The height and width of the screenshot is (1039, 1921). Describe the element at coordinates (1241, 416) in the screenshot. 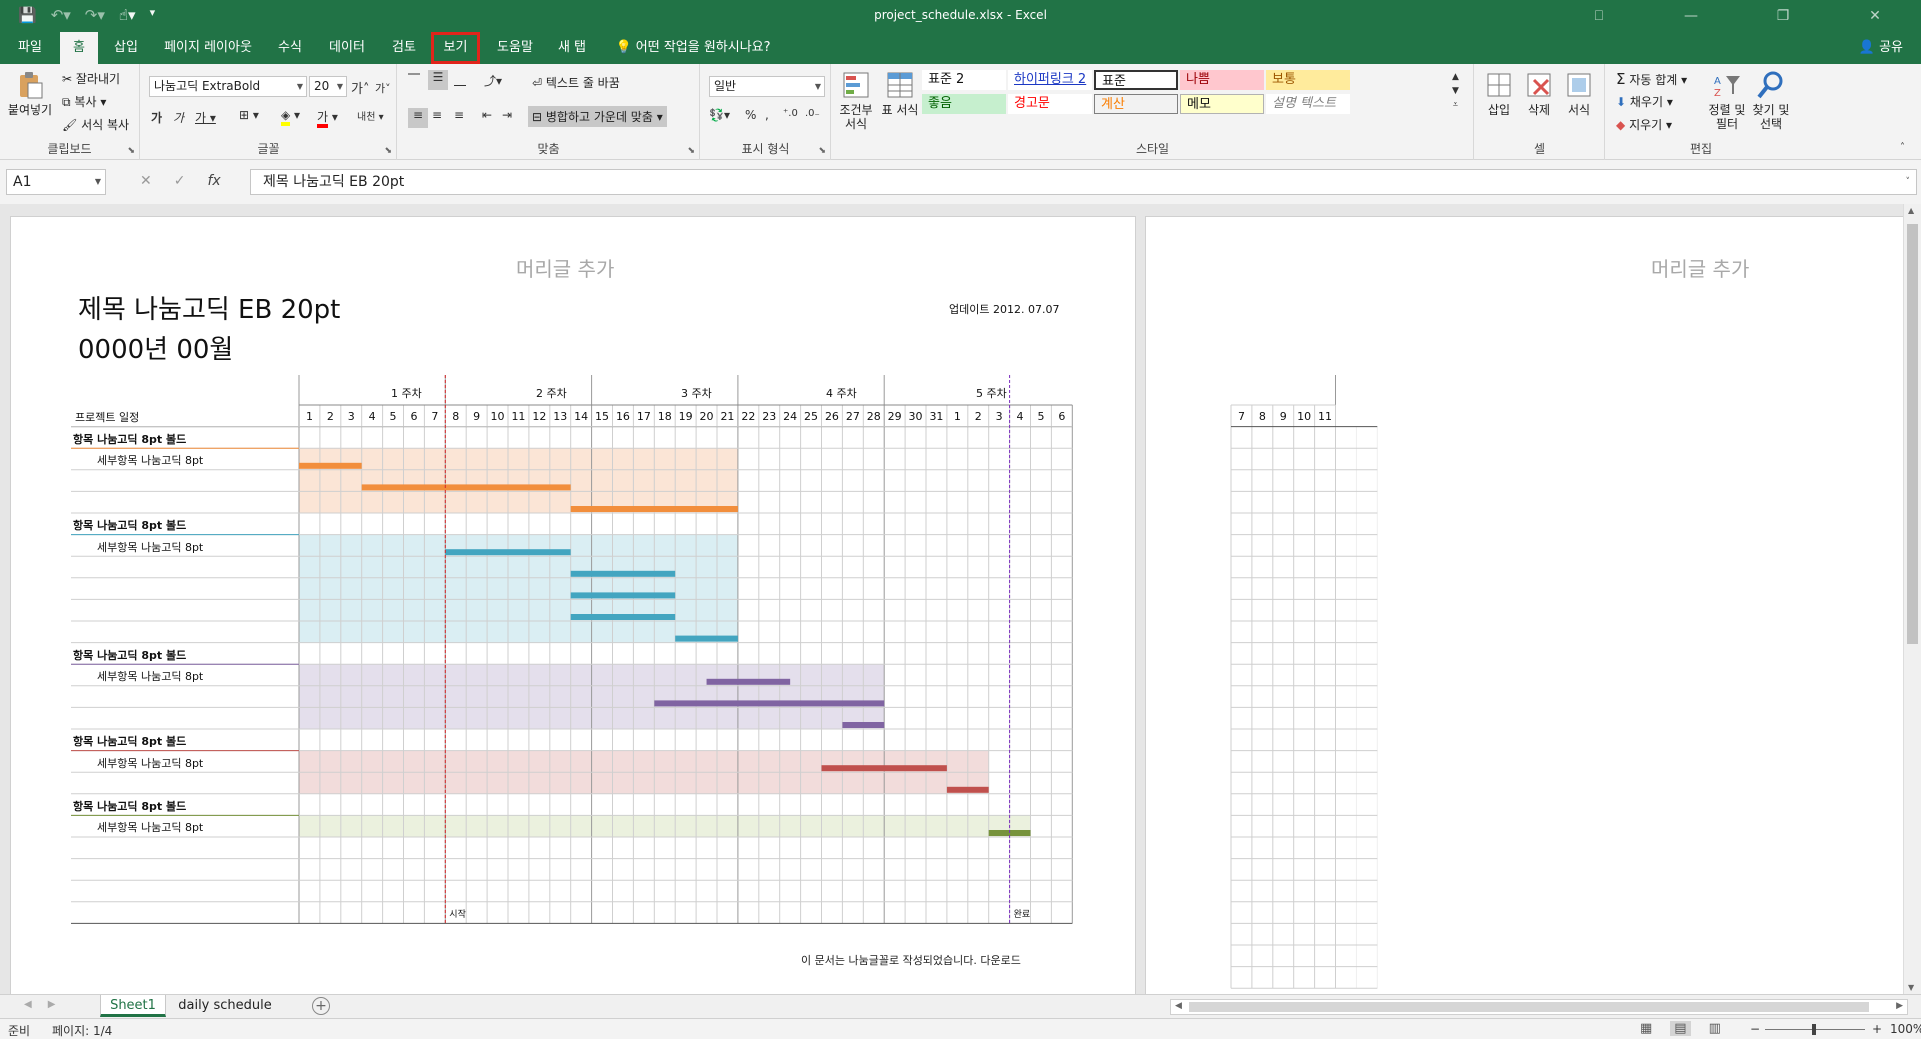

I see `day-number: 7` at that location.